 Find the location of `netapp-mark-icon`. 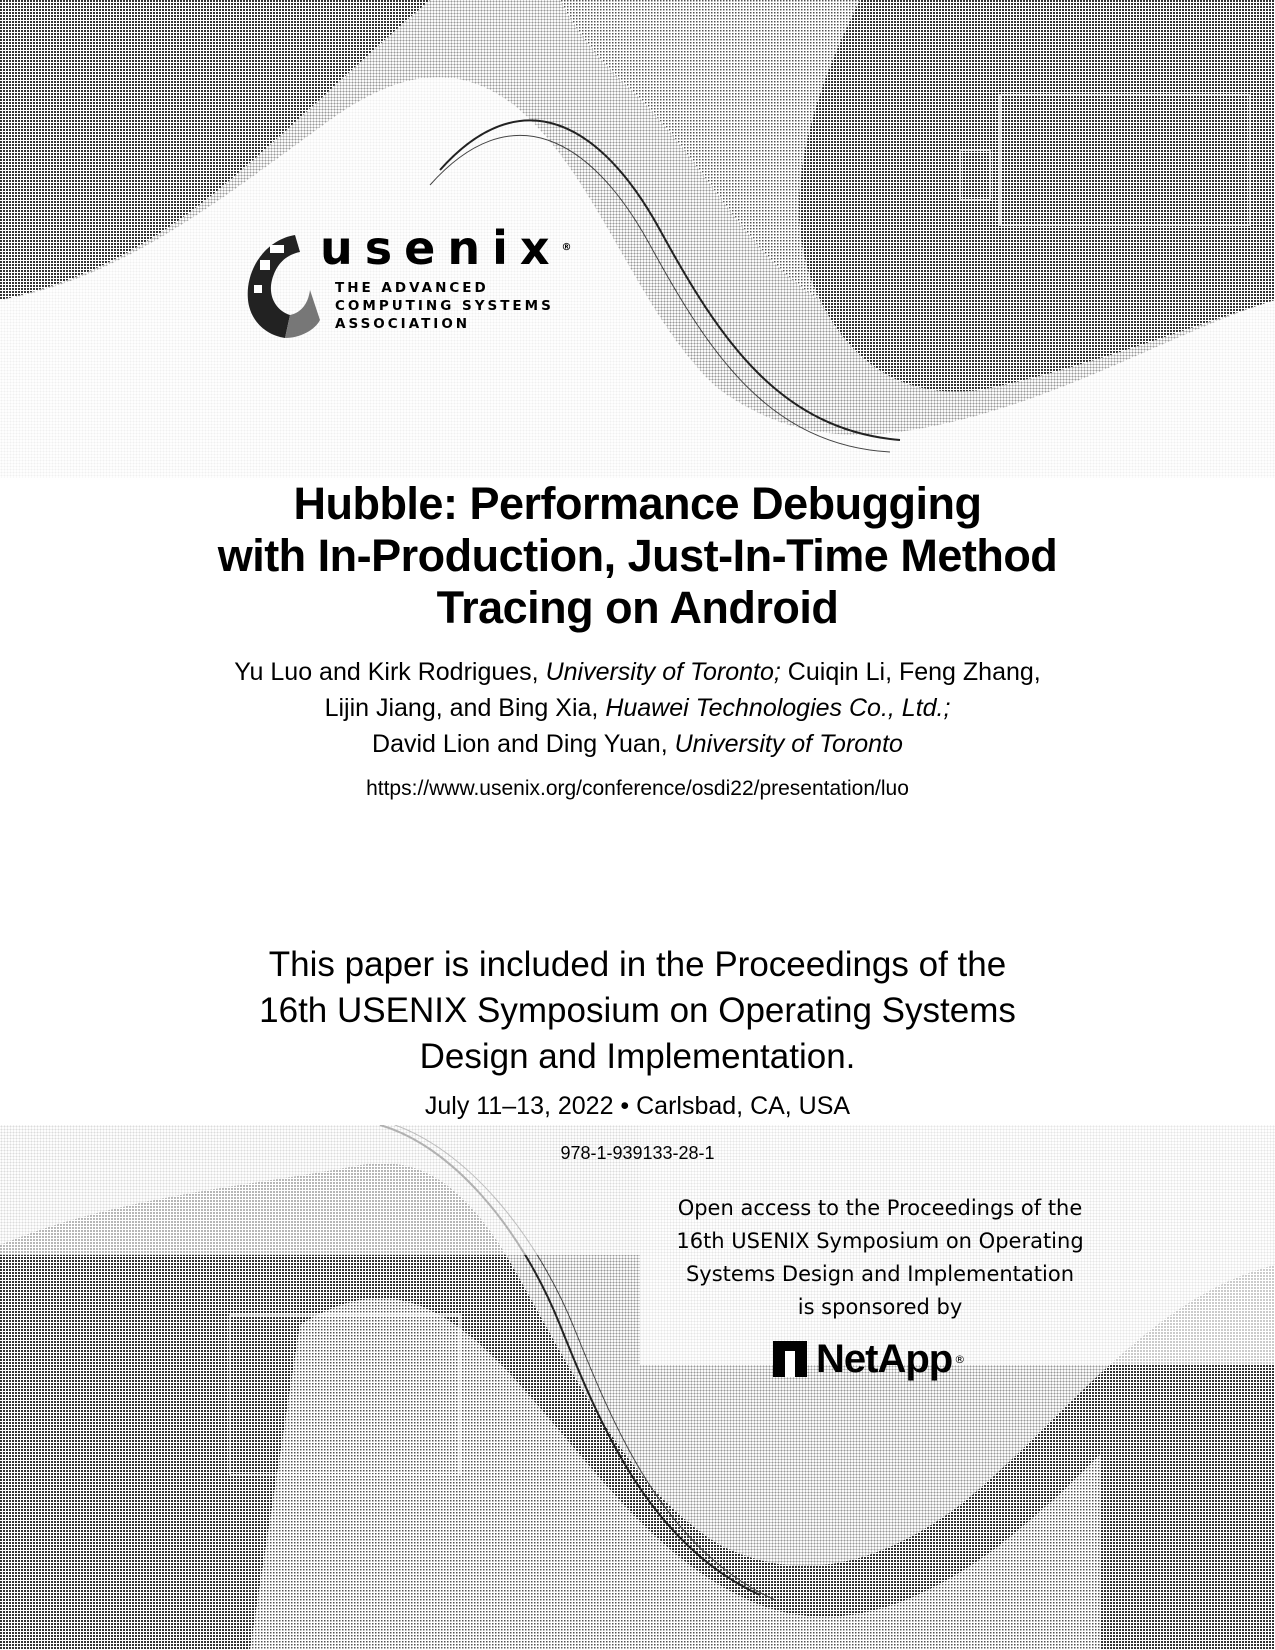

netapp-mark-icon is located at coordinates (790, 1359).